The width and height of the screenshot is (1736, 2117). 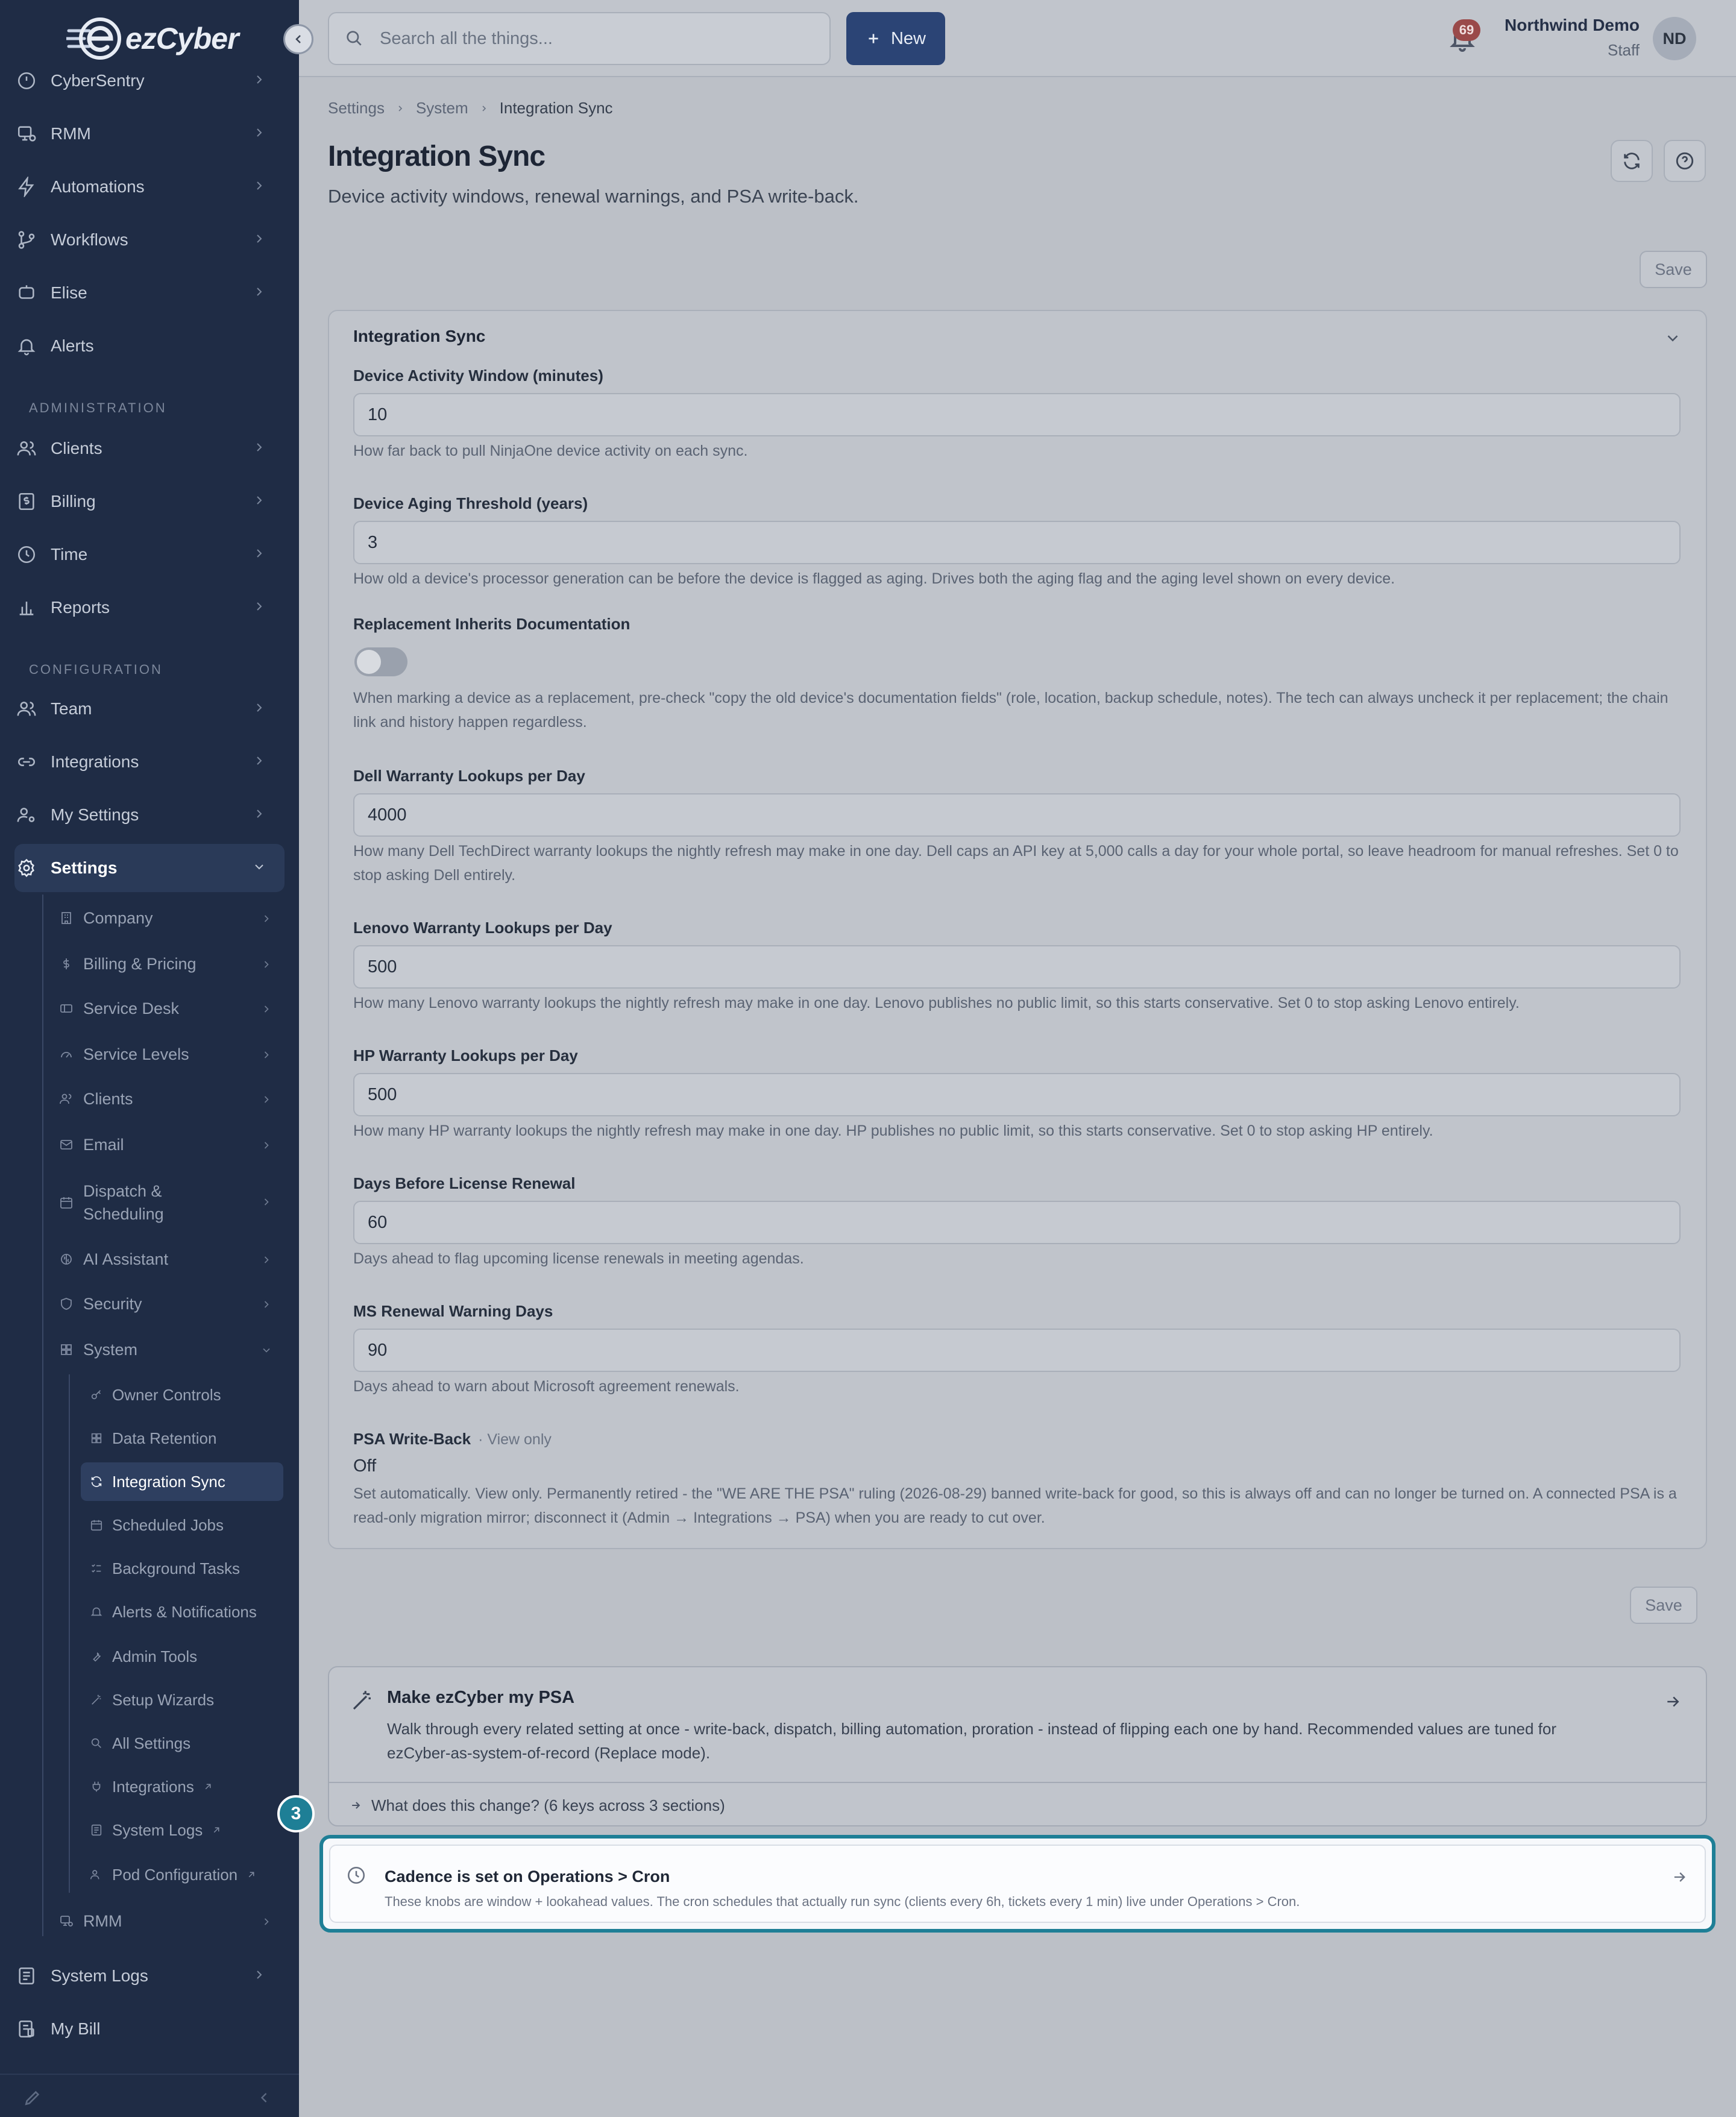 I want to click on sidebar-item-cybersentry: CyberSentry, so click(x=149, y=81).